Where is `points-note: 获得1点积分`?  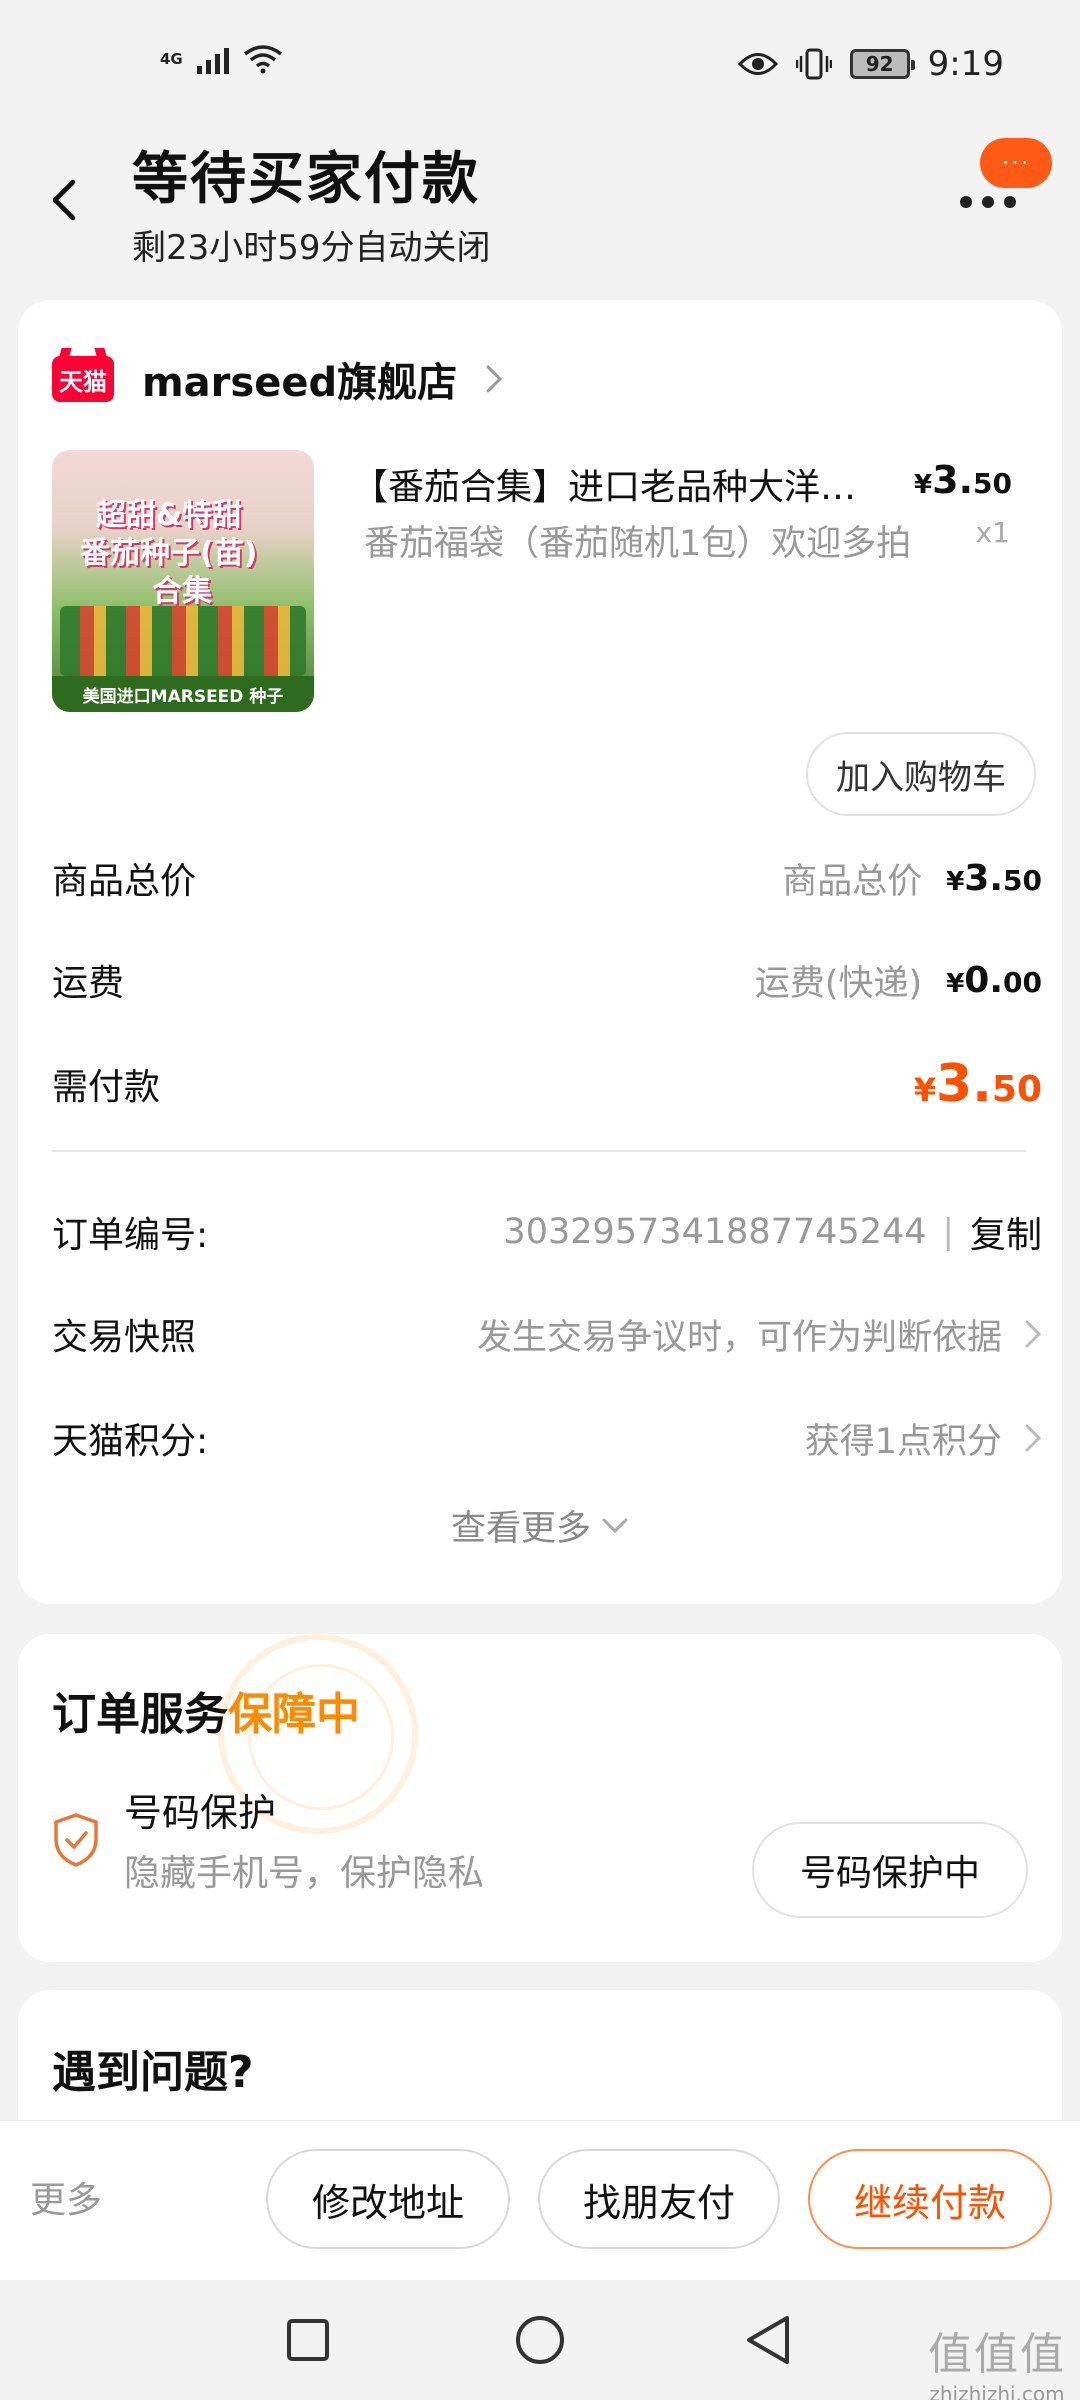
points-note: 获得1点积分 is located at coordinates (903, 1441).